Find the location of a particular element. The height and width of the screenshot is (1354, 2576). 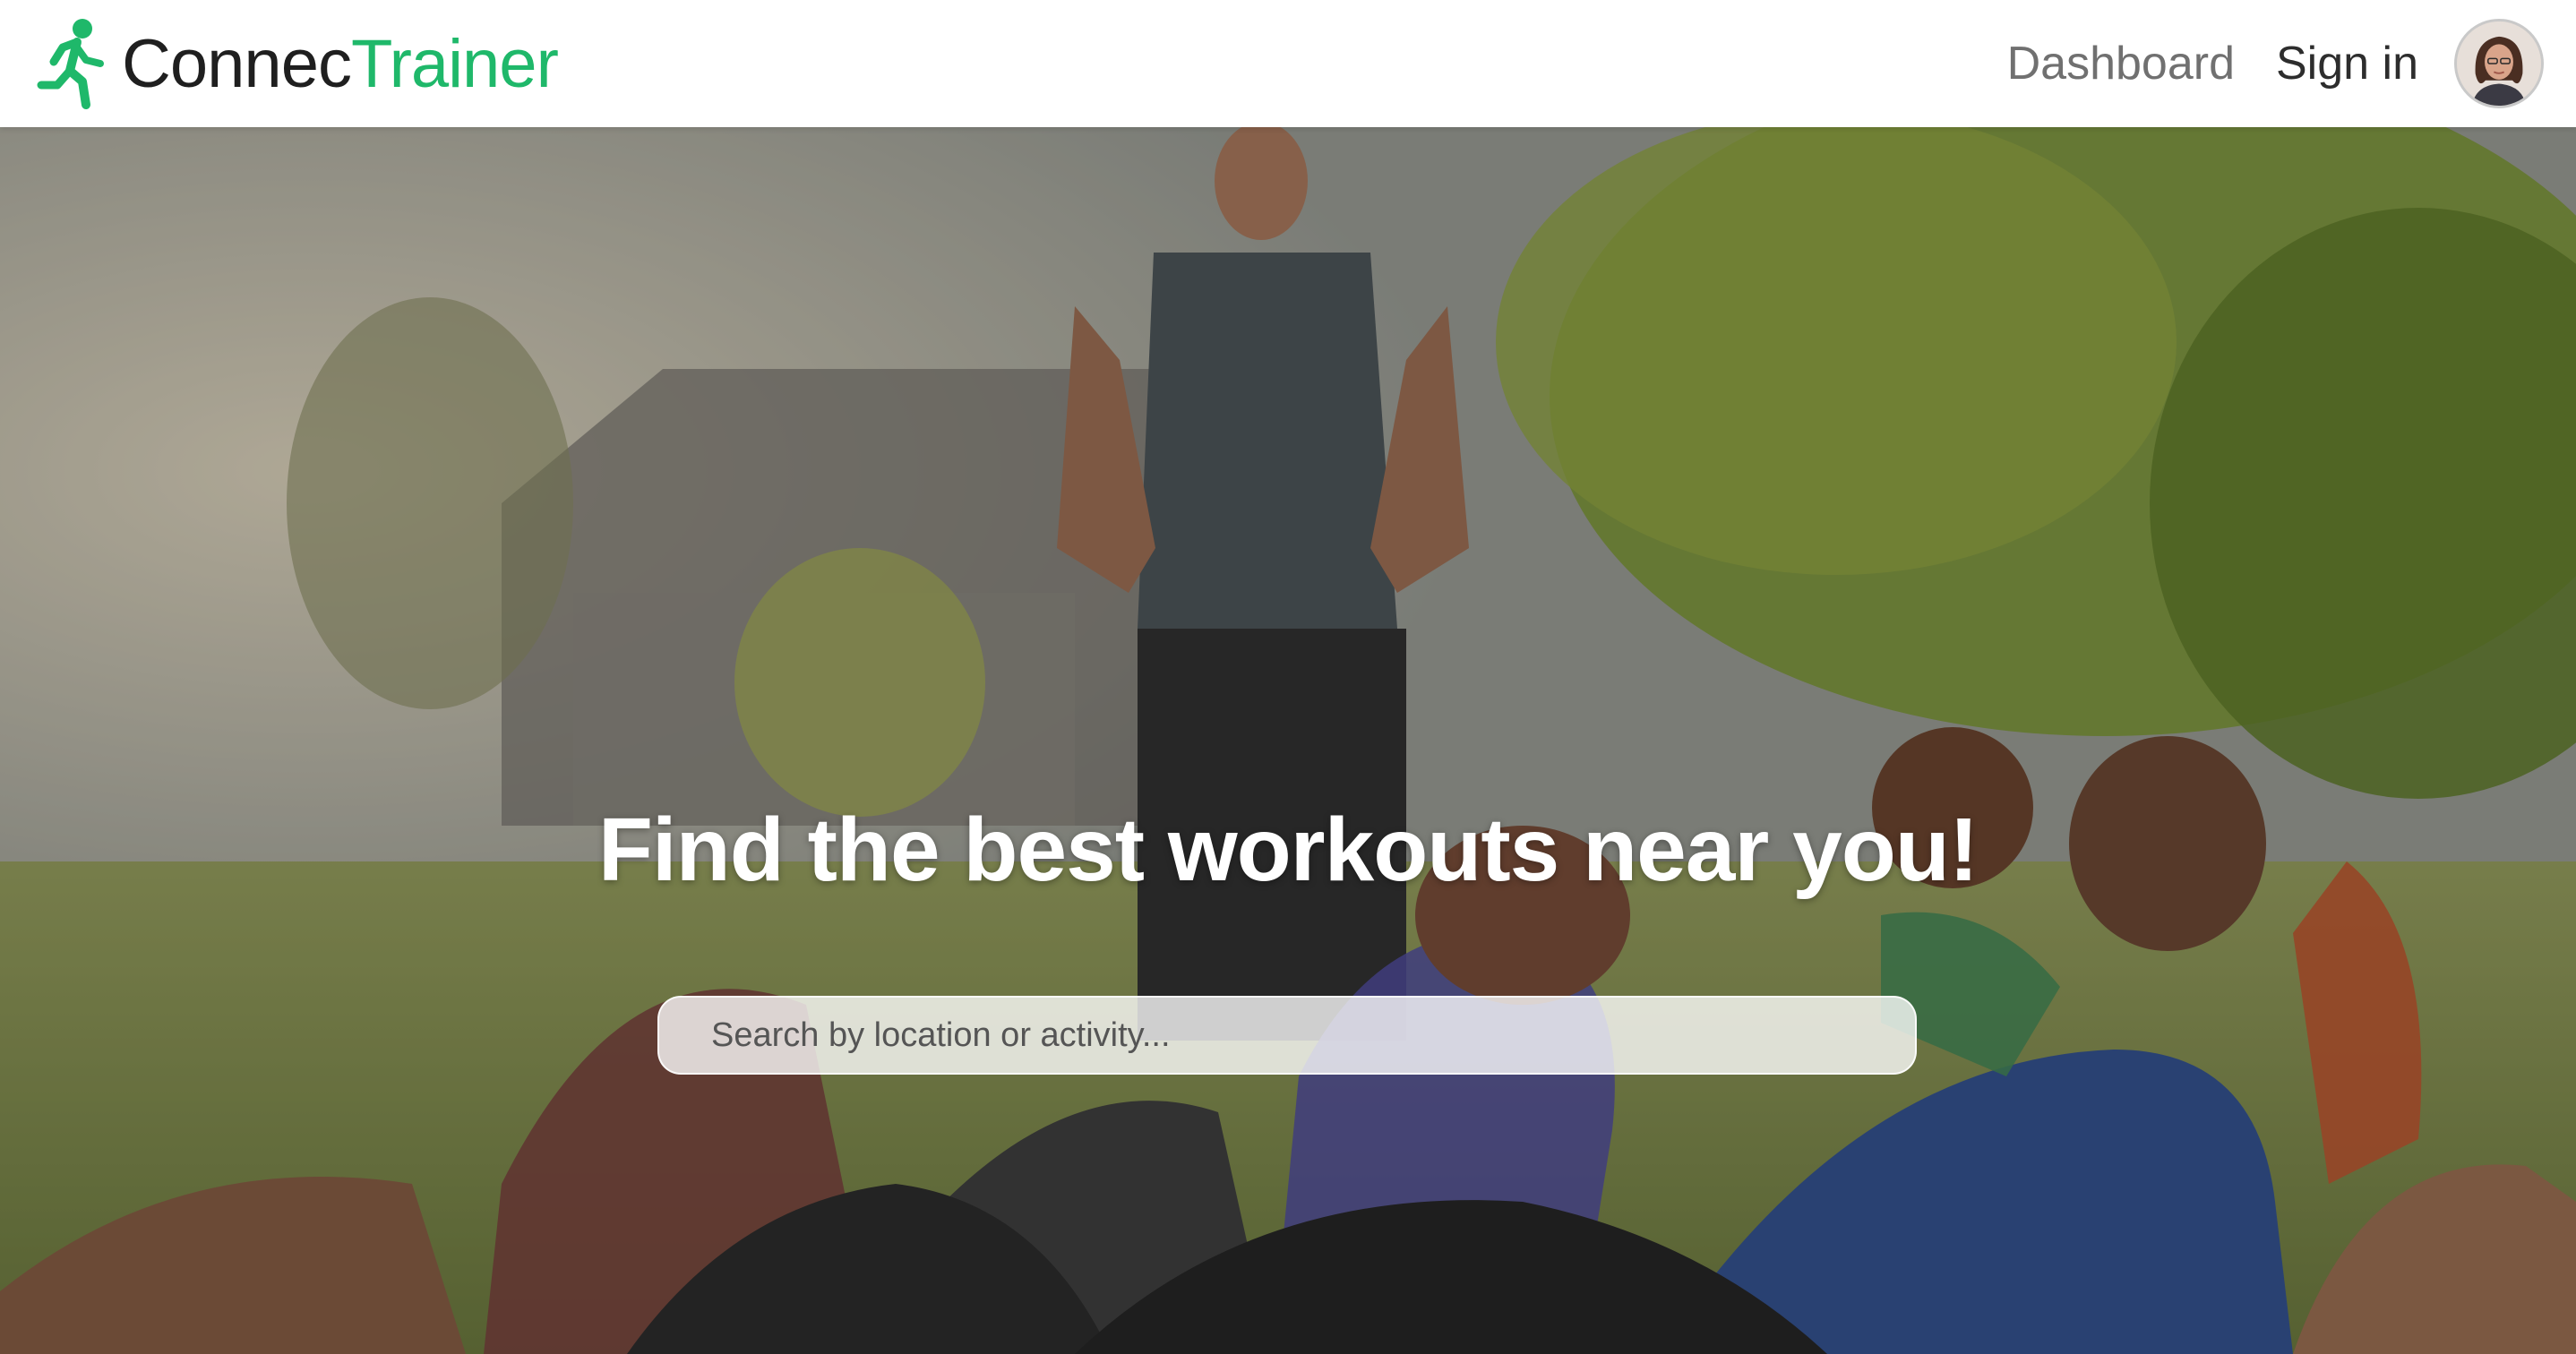

user-avatar-icon is located at coordinates (2499, 63).